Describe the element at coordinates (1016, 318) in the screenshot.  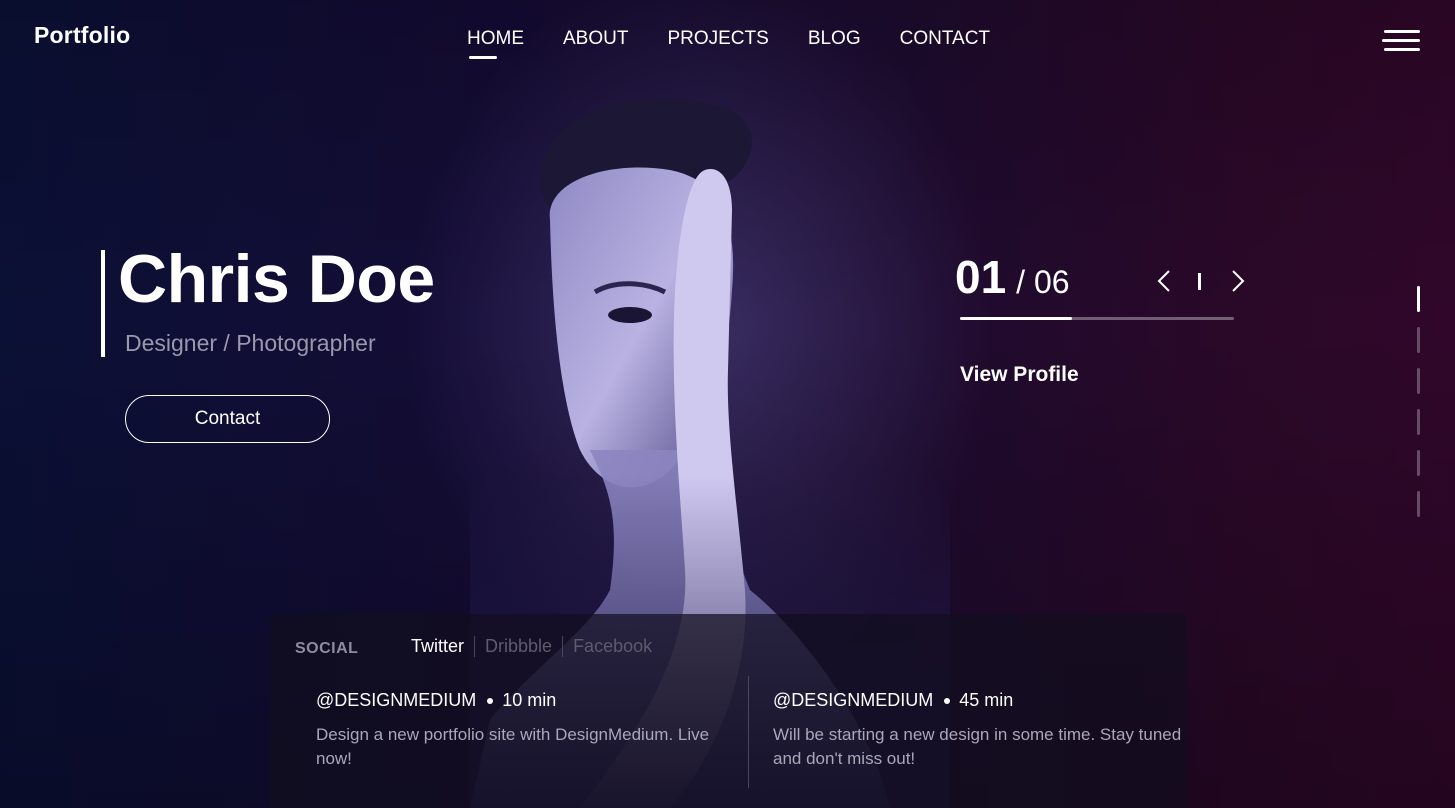
I see `slide-progress-fill` at that location.